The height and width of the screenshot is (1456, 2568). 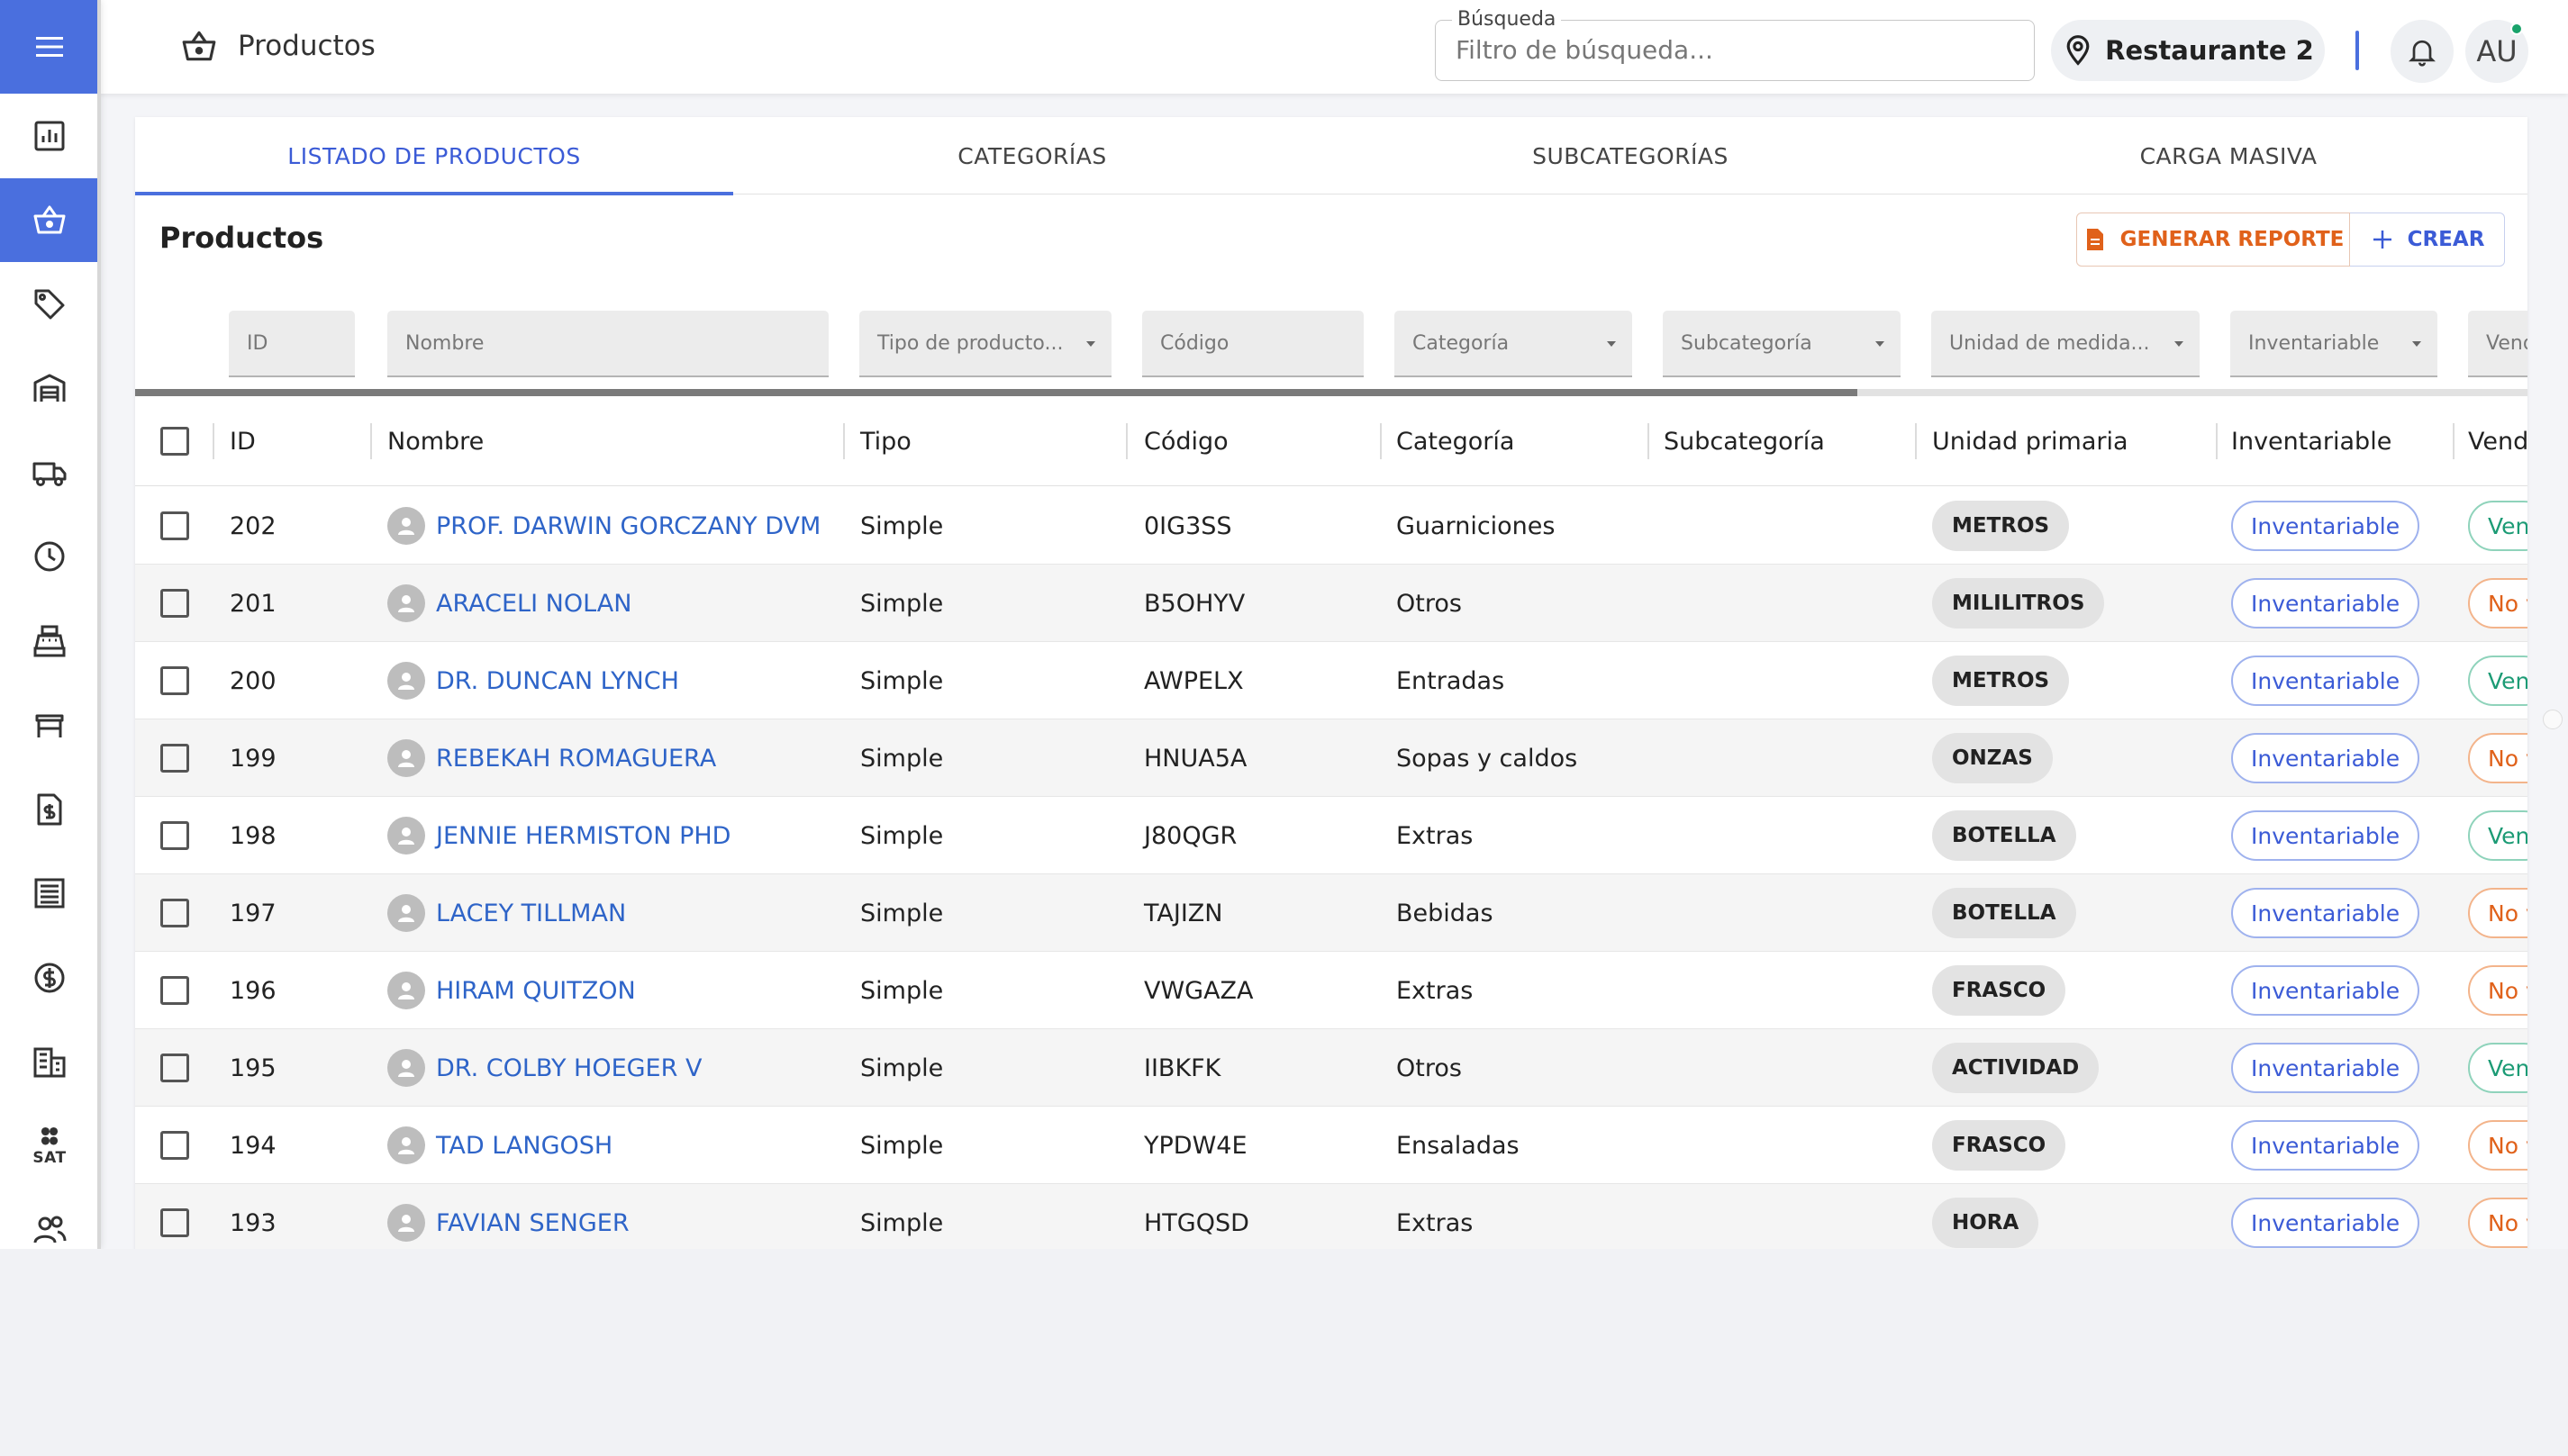 I want to click on sidebar-item-history, so click(x=50, y=557).